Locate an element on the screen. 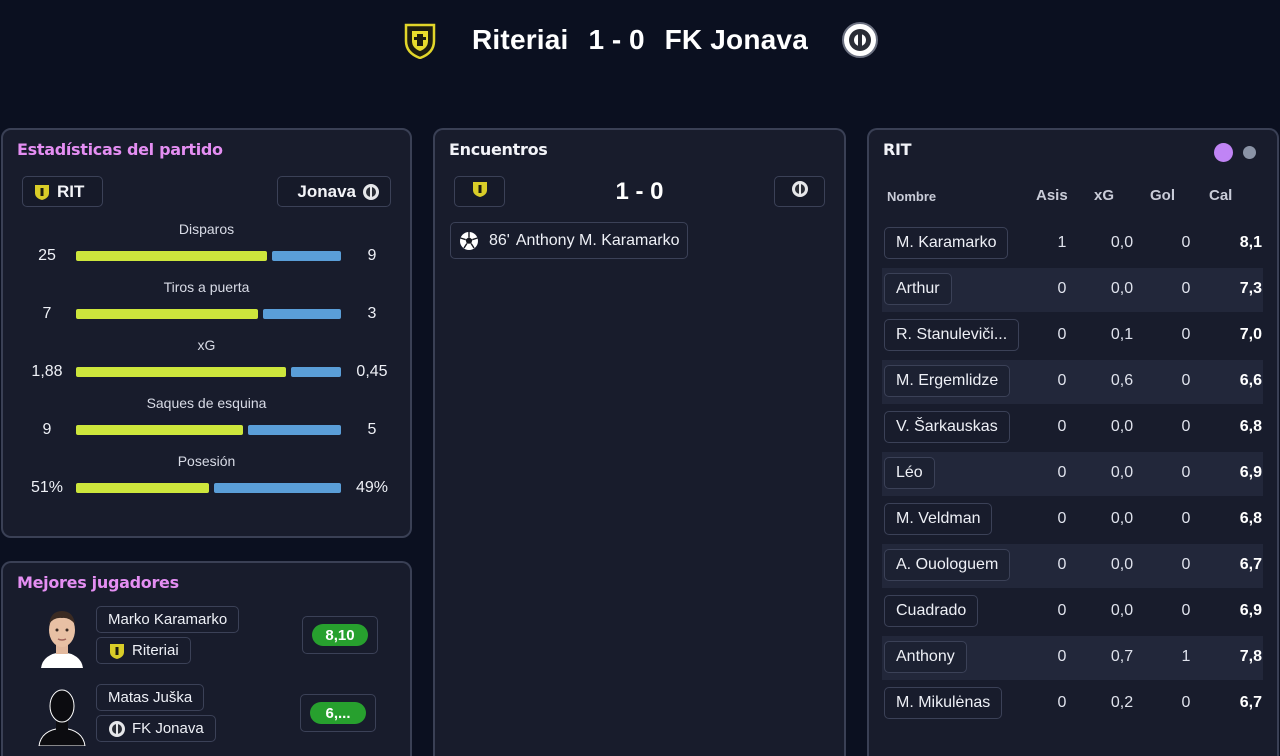  home-team-chip: RIT is located at coordinates (62, 191).